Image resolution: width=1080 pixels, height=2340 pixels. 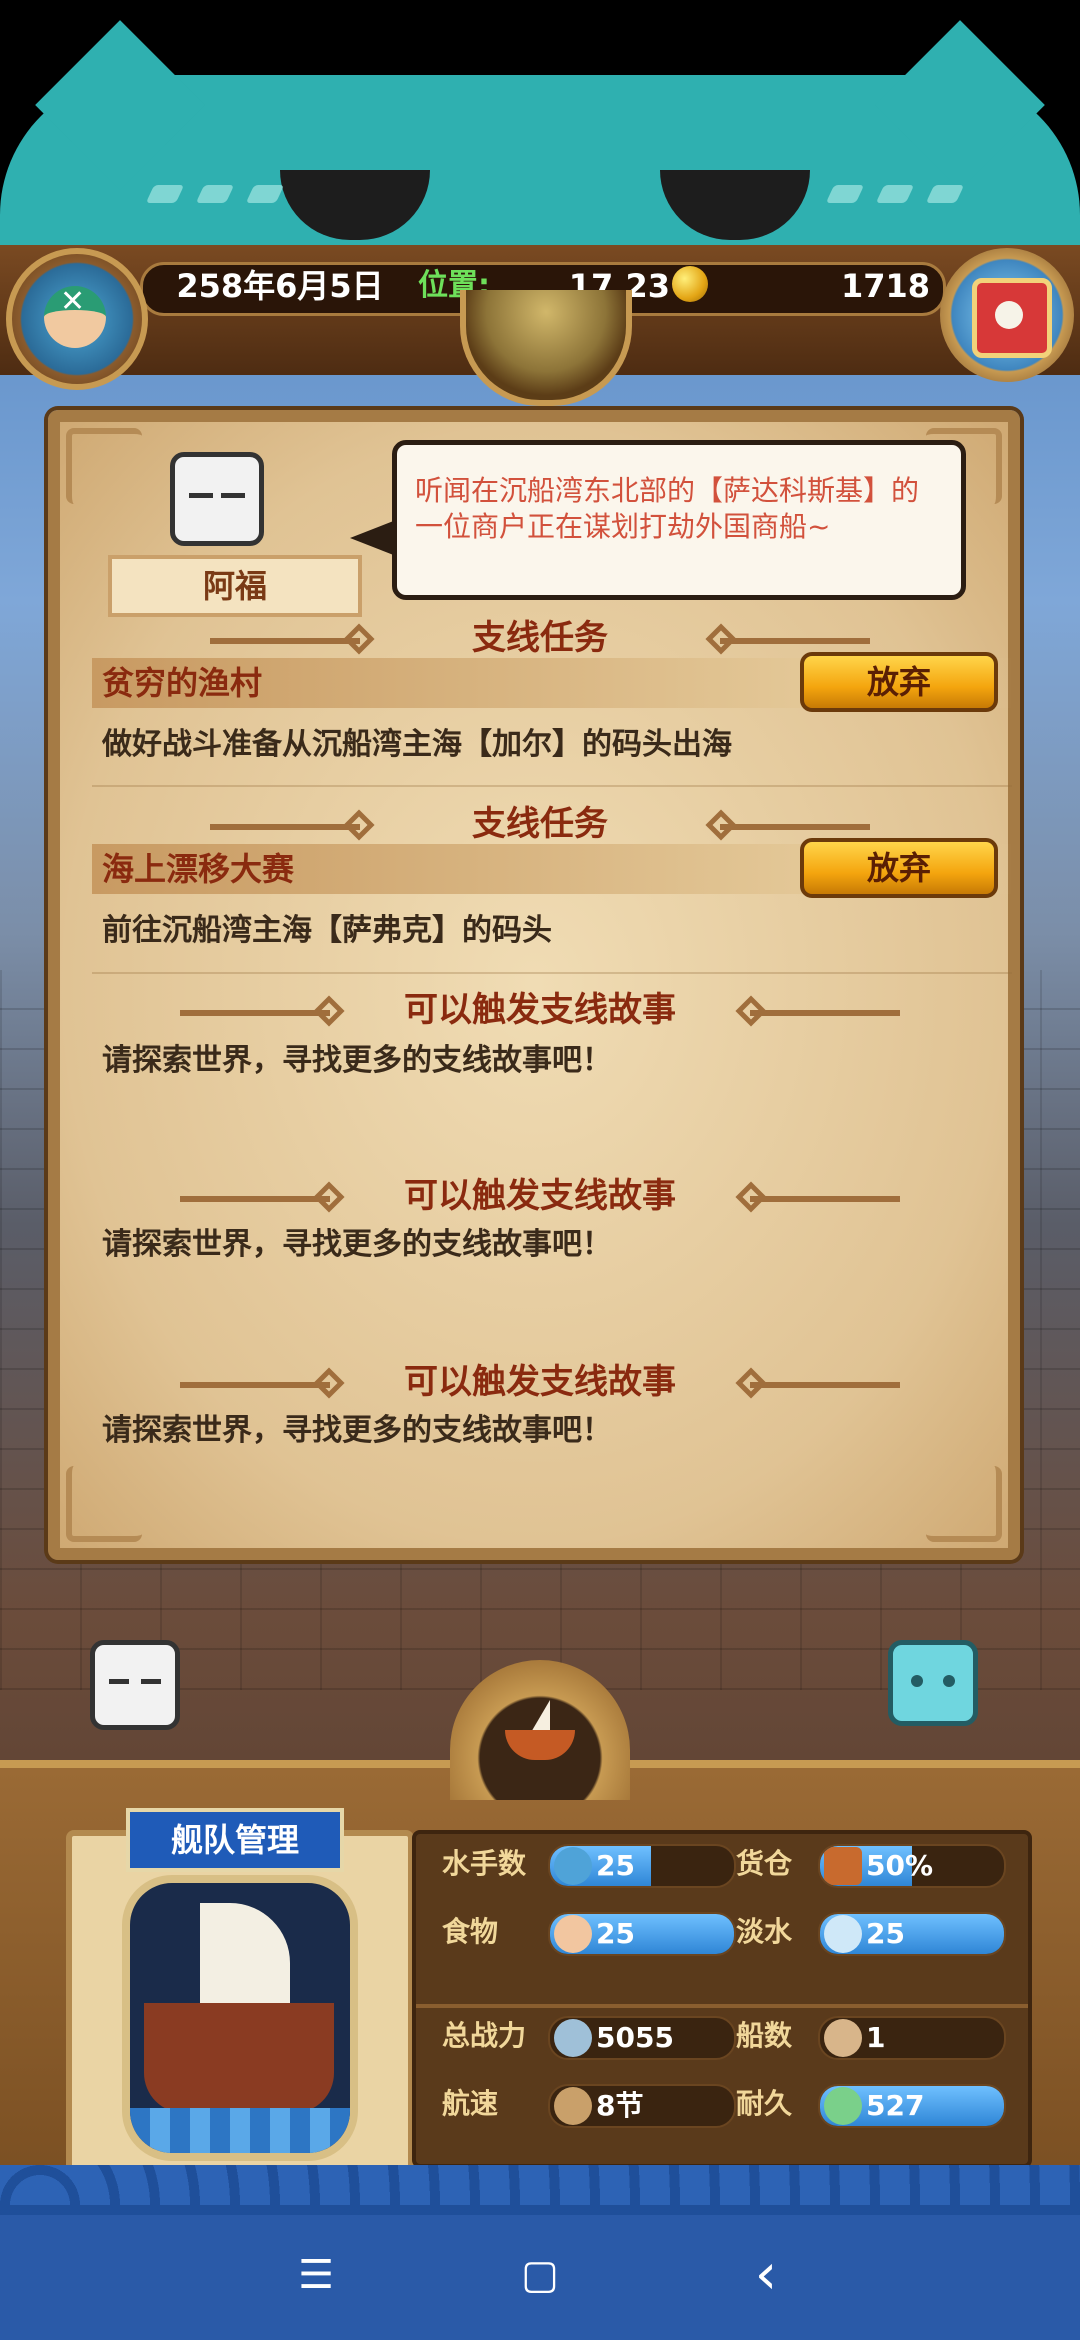 What do you see at coordinates (573, 1866) in the screenshot?
I see `sailor-icon` at bounding box center [573, 1866].